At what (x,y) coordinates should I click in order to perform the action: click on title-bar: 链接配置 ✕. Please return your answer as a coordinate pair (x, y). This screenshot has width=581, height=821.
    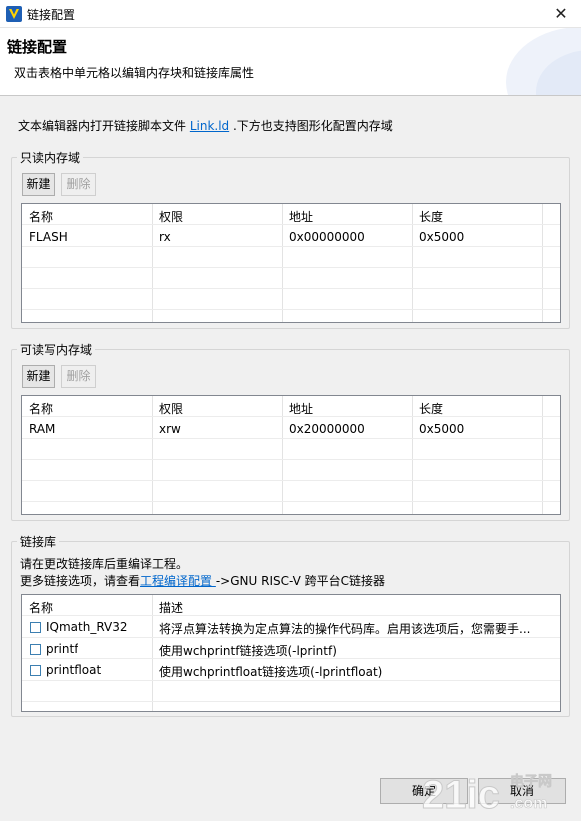
    Looking at the image, I should click on (290, 14).